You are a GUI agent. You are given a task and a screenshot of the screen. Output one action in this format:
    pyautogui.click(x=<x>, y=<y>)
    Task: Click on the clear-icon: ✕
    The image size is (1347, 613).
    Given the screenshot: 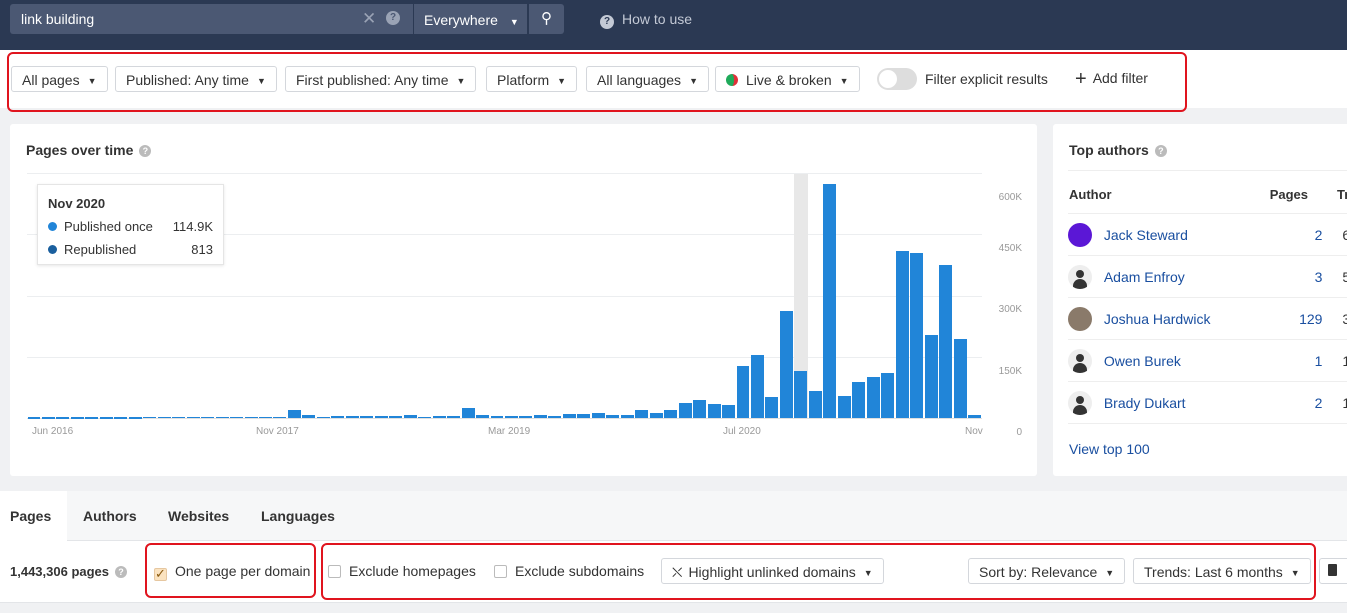 What is the action you would take?
    pyautogui.click(x=369, y=19)
    